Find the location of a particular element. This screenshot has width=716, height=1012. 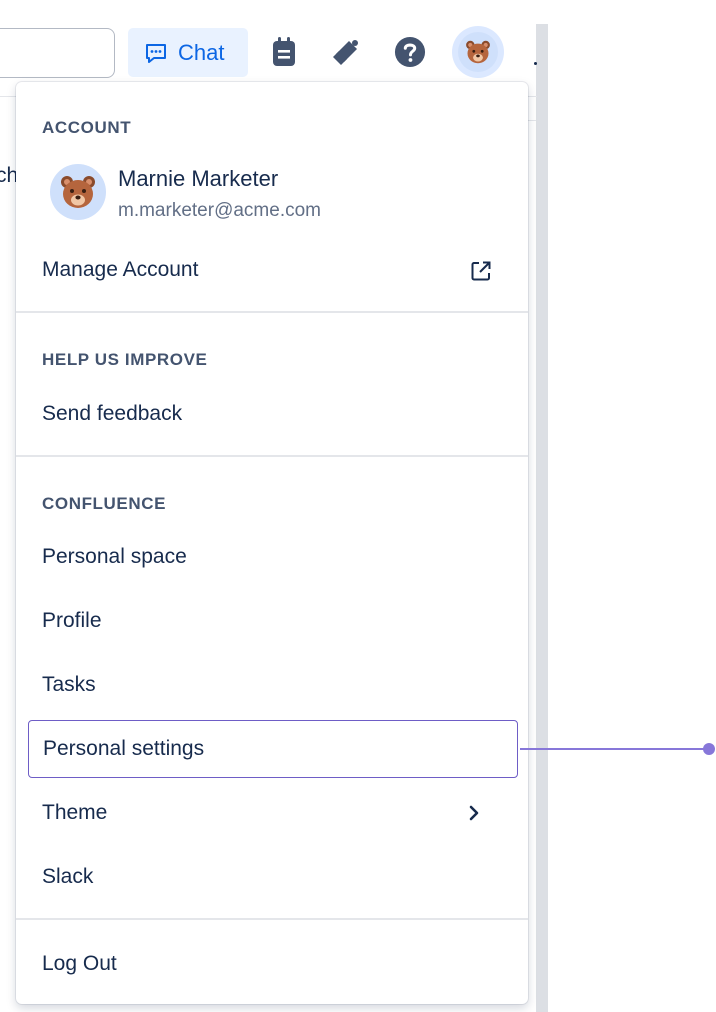

confluence-heading: CONFLUENCE is located at coordinates (104, 503).